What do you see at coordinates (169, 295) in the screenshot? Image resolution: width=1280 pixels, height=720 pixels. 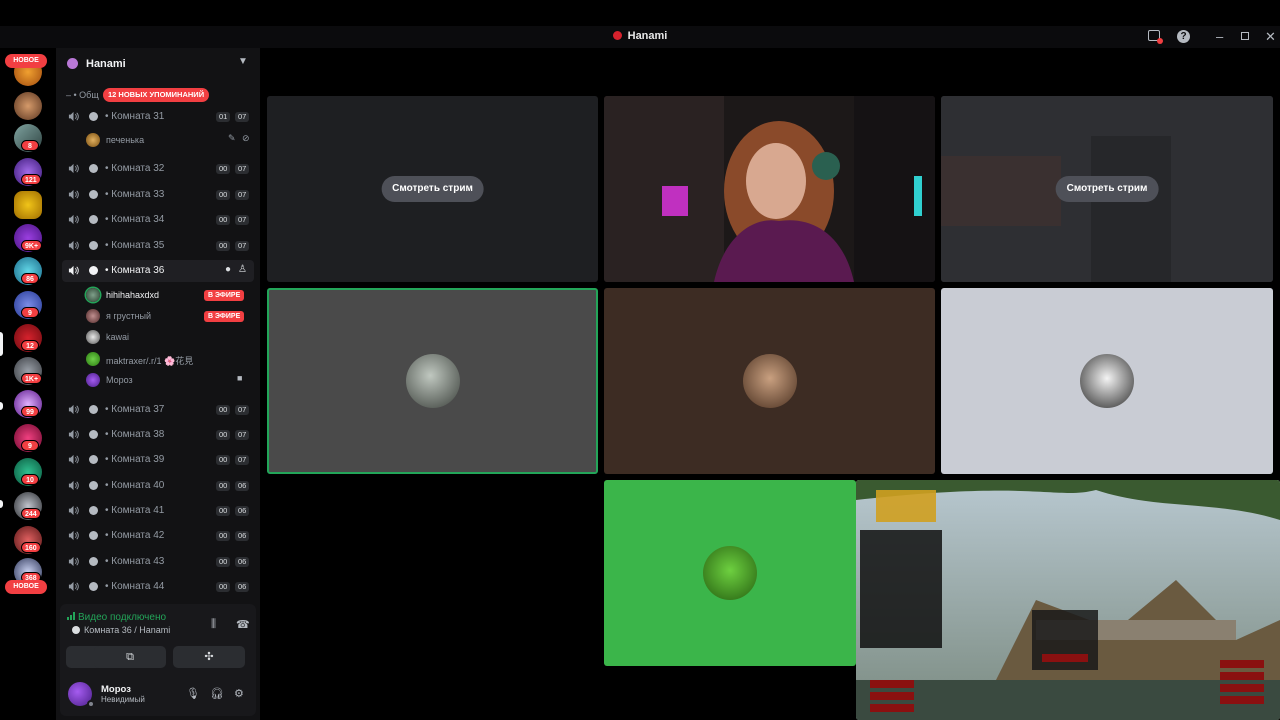 I see `voice-member: hihihahaxdxd В ЭФИРЕ` at bounding box center [169, 295].